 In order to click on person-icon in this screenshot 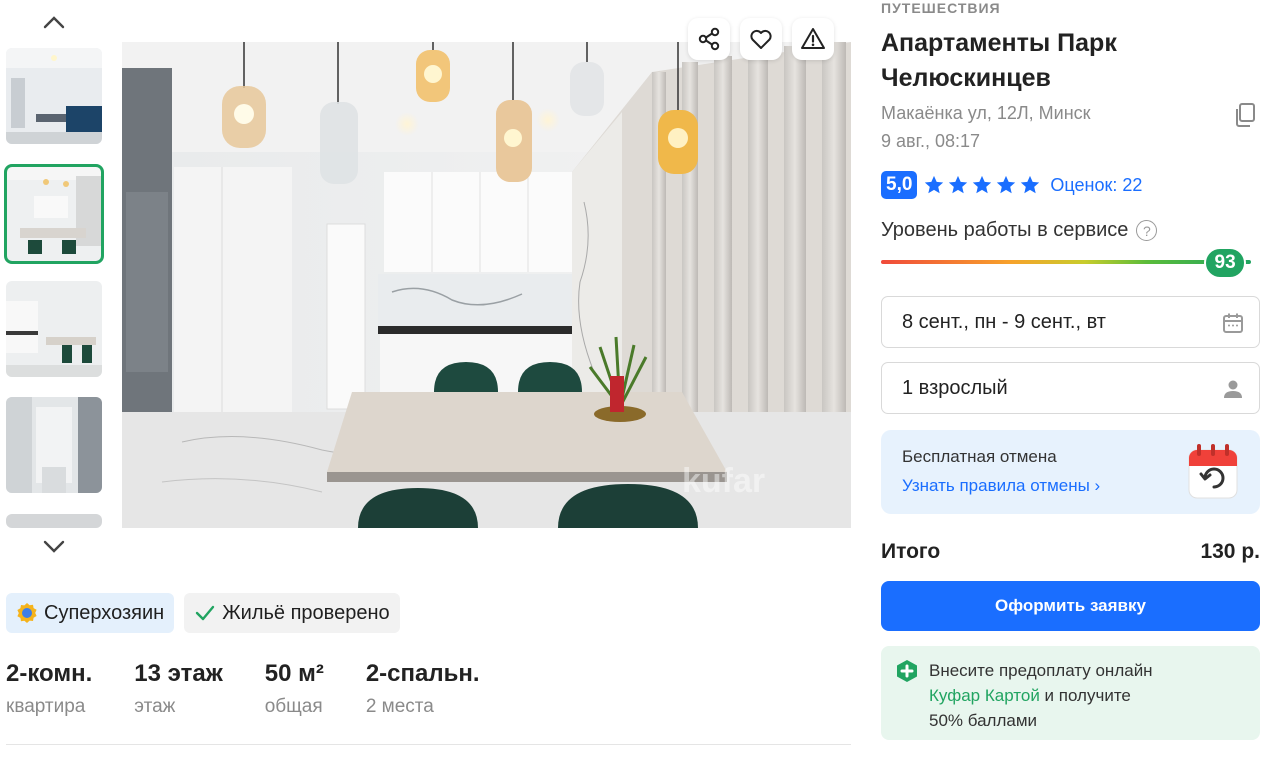, I will do `click(1233, 389)`.